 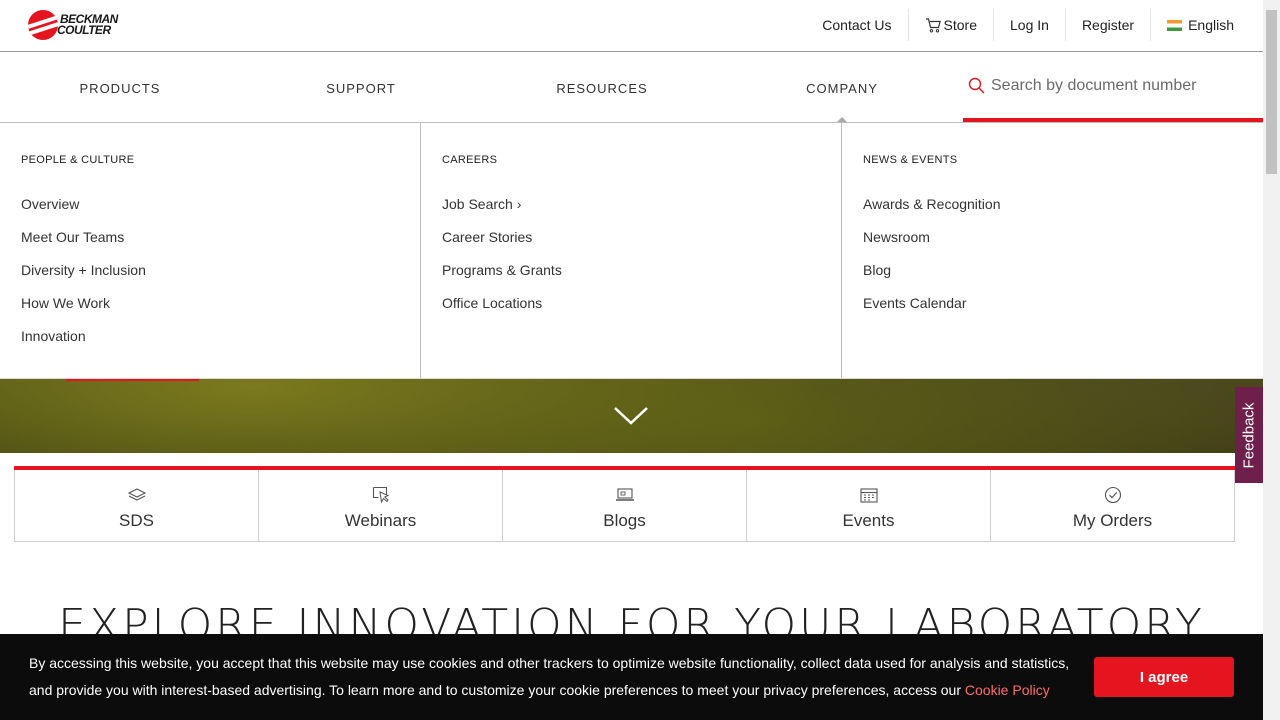 I want to click on store-label: Store, so click(x=960, y=25).